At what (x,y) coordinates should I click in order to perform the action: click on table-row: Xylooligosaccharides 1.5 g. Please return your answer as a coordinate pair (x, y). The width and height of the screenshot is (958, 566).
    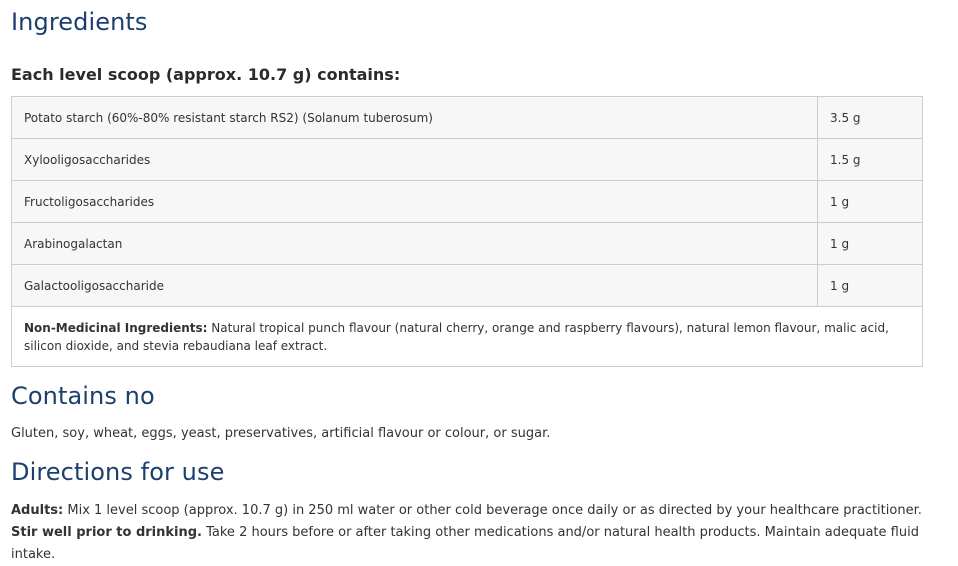
    Looking at the image, I should click on (467, 159).